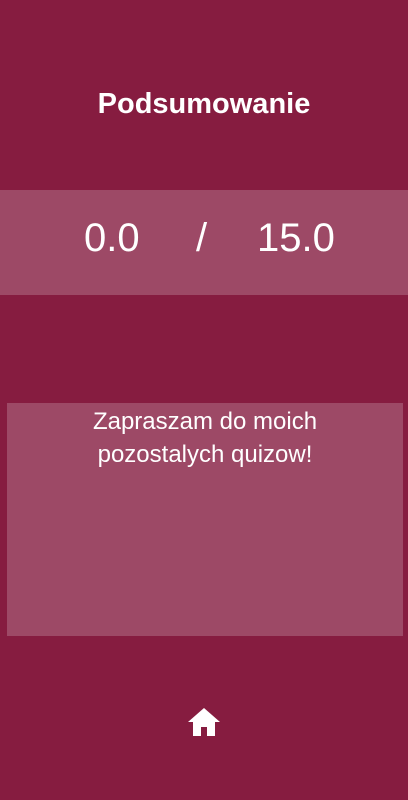 Image resolution: width=408 pixels, height=800 pixels. Describe the element at coordinates (205, 438) in the screenshot. I see `invitation-message: Zapraszam do moich pozostalych quizow!` at that location.